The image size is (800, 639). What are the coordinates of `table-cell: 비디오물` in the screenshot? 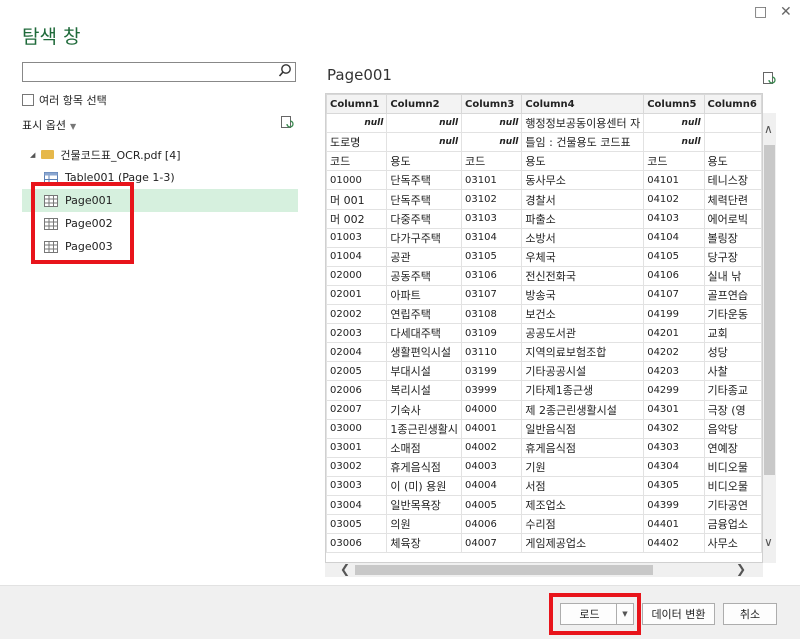 It's located at (732, 485).